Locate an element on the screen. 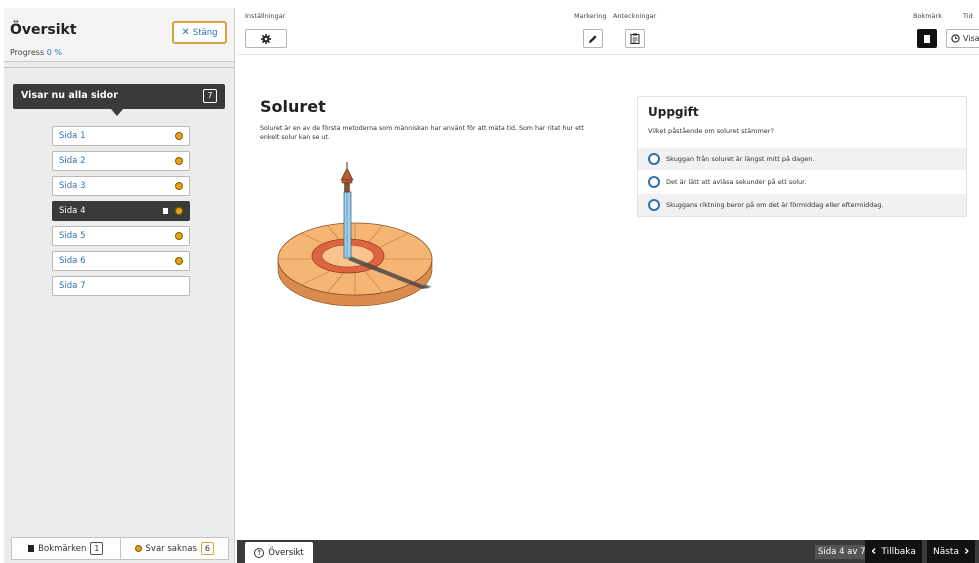 The image size is (979, 563). bookmark-label: Bokmärk is located at coordinates (927, 16).